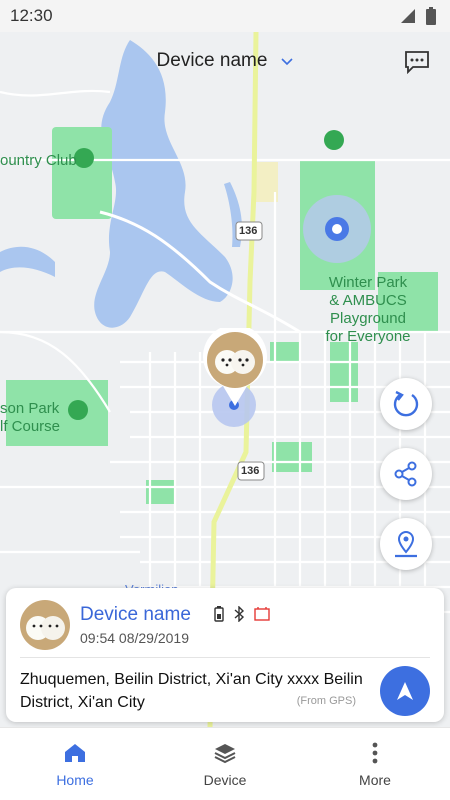 The image size is (450, 800). Describe the element at coordinates (375, 753) in the screenshot. I see `more-vertical-icon` at that location.